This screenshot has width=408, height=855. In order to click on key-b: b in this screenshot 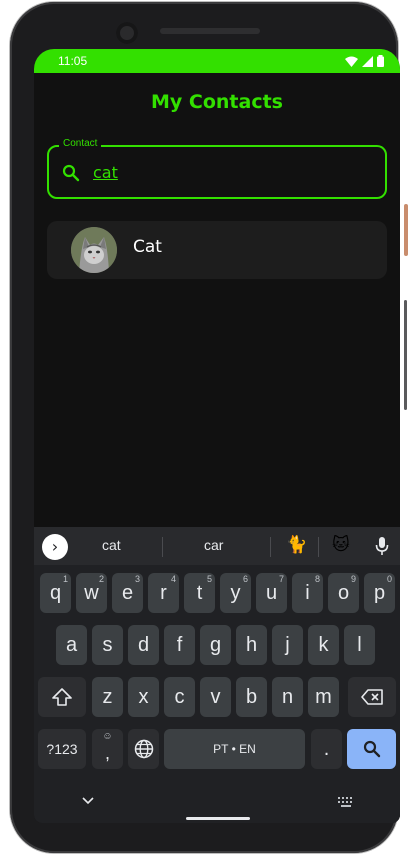, I will do `click(251, 697)`.